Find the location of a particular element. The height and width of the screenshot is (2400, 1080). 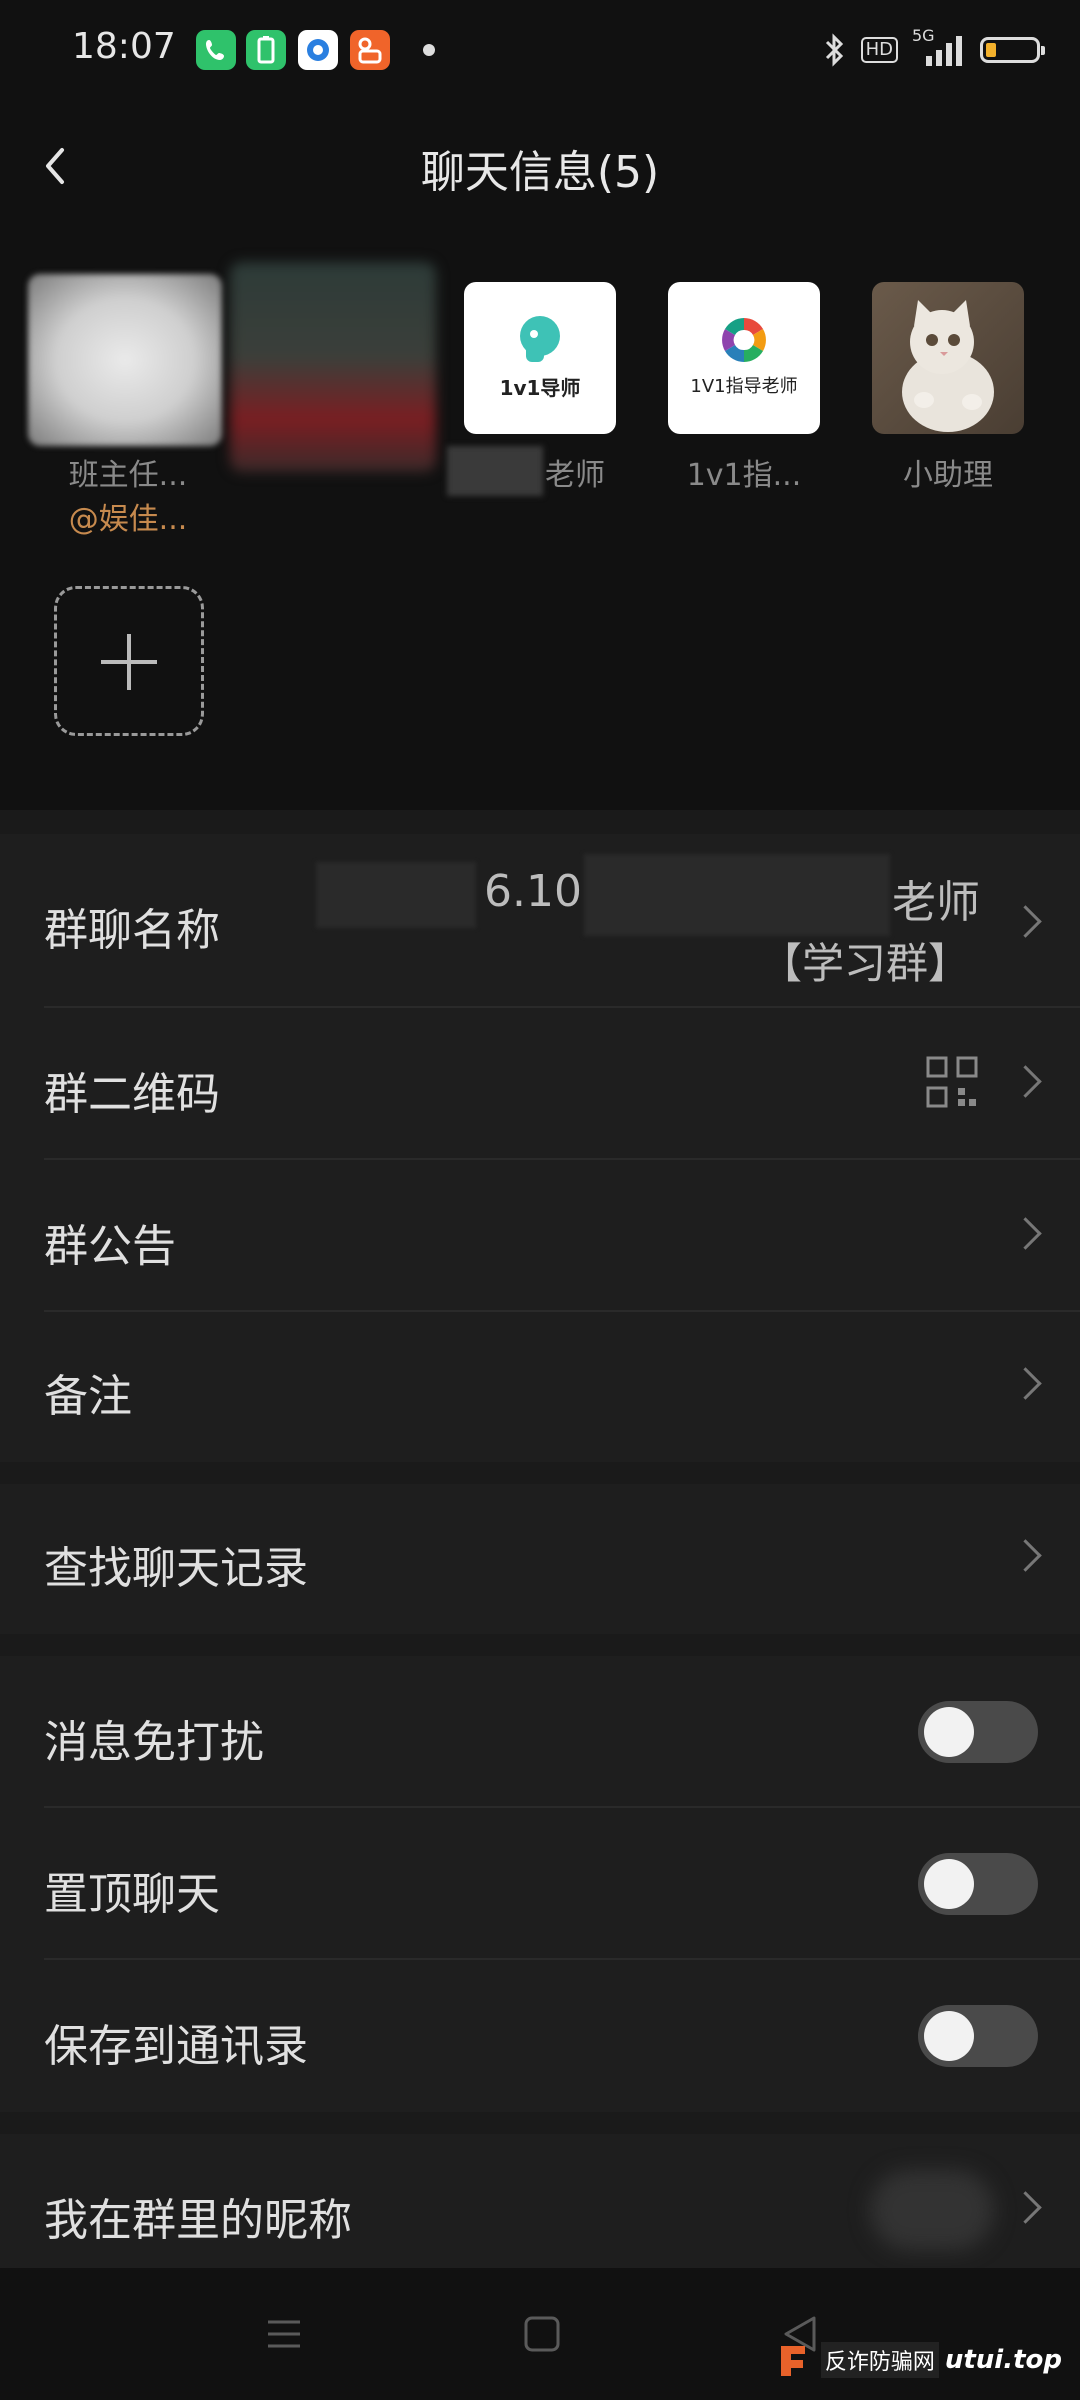

wheel-logo-icon is located at coordinates (744, 340).